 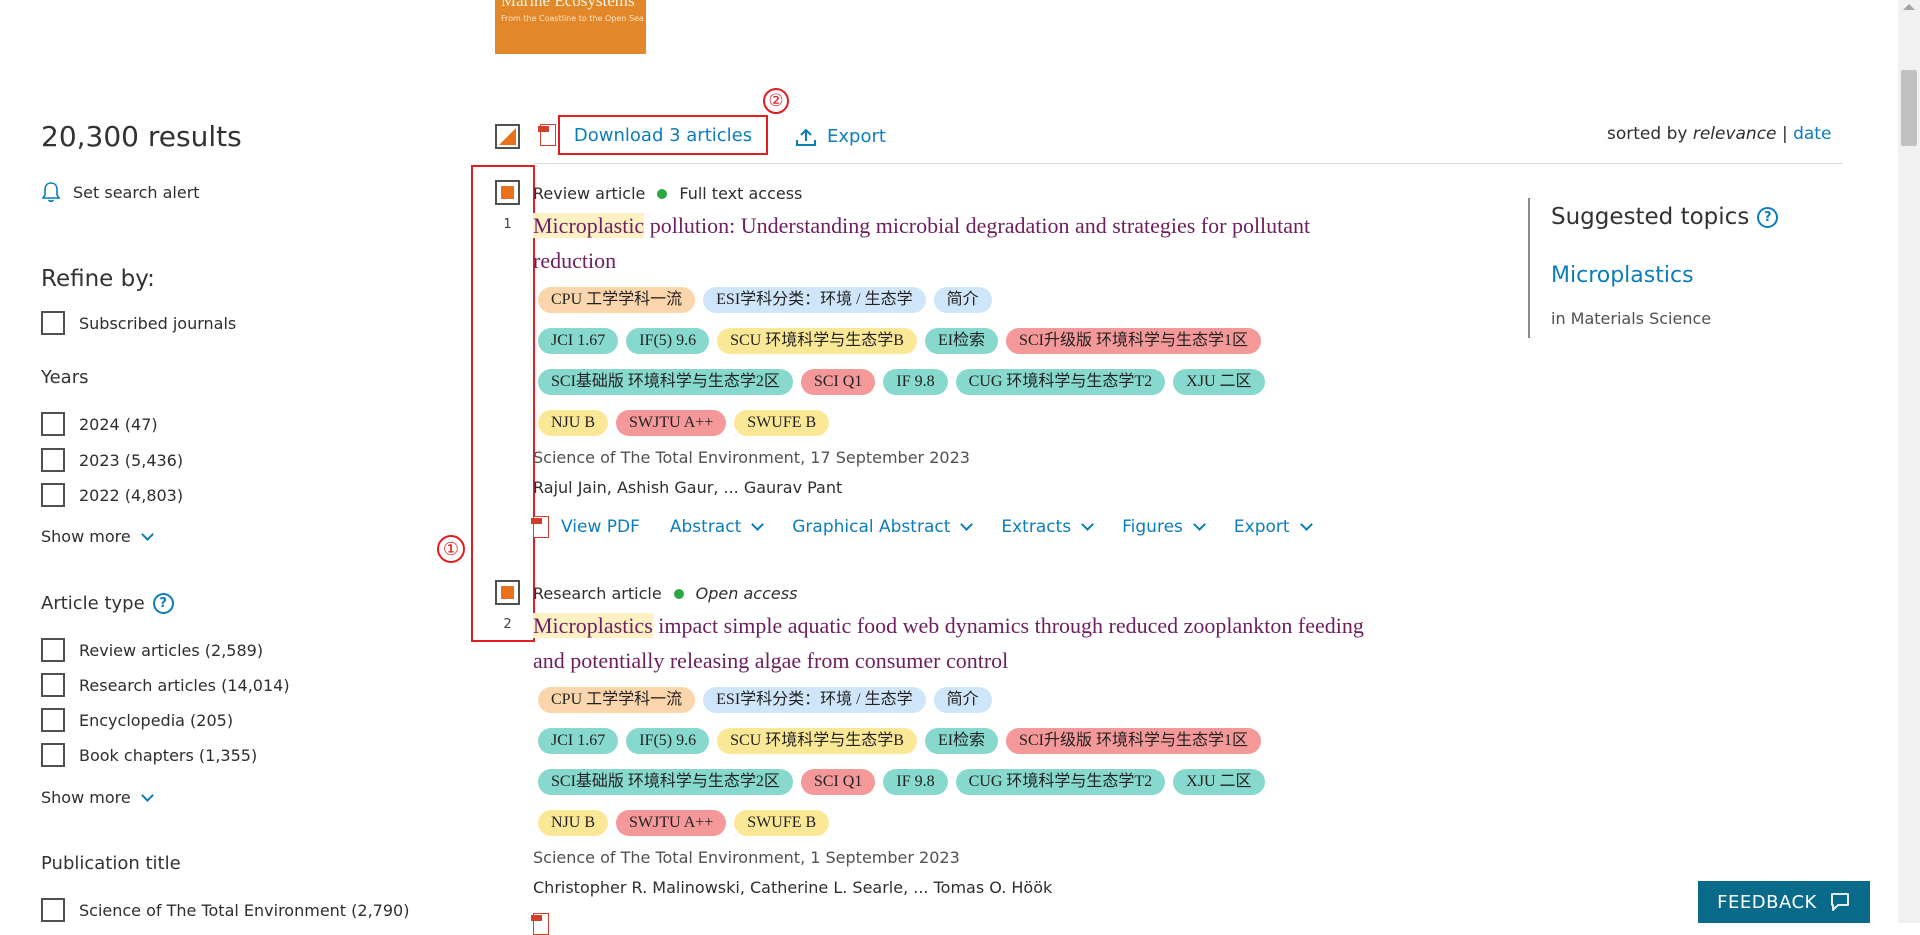 What do you see at coordinates (1665, 217) in the screenshot?
I see `suggested-topics-heading: Suggested topics?` at bounding box center [1665, 217].